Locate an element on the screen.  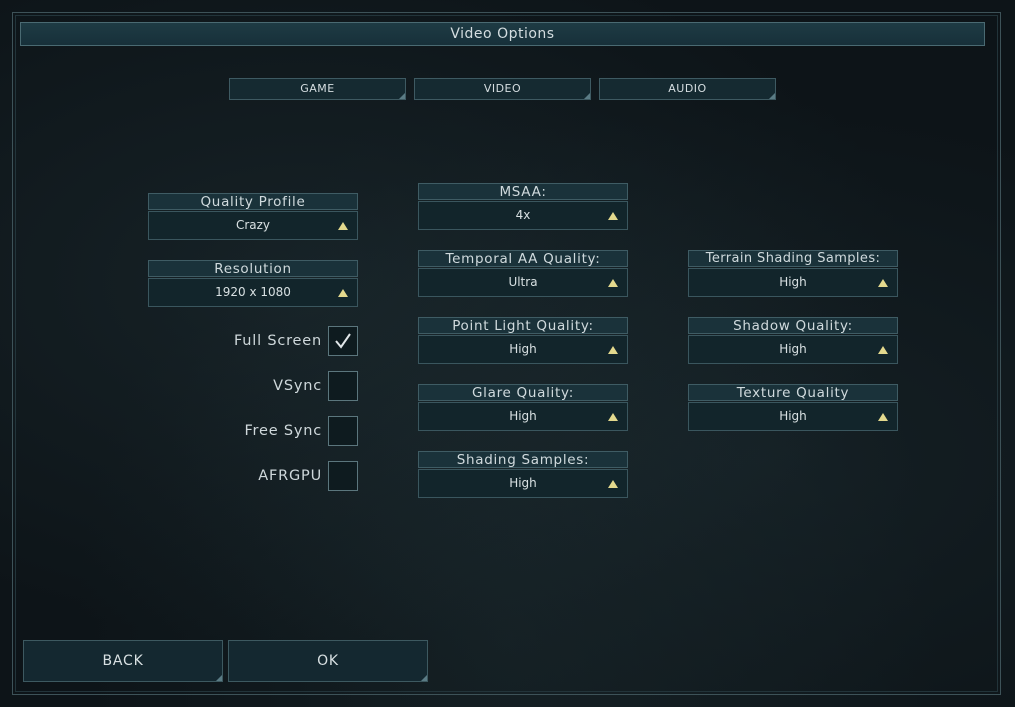
point-light-value: High is located at coordinates (523, 349).